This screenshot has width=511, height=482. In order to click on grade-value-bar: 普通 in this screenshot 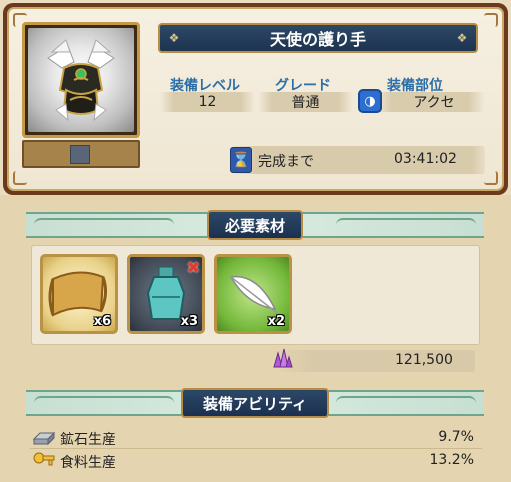, I will do `click(305, 102)`.